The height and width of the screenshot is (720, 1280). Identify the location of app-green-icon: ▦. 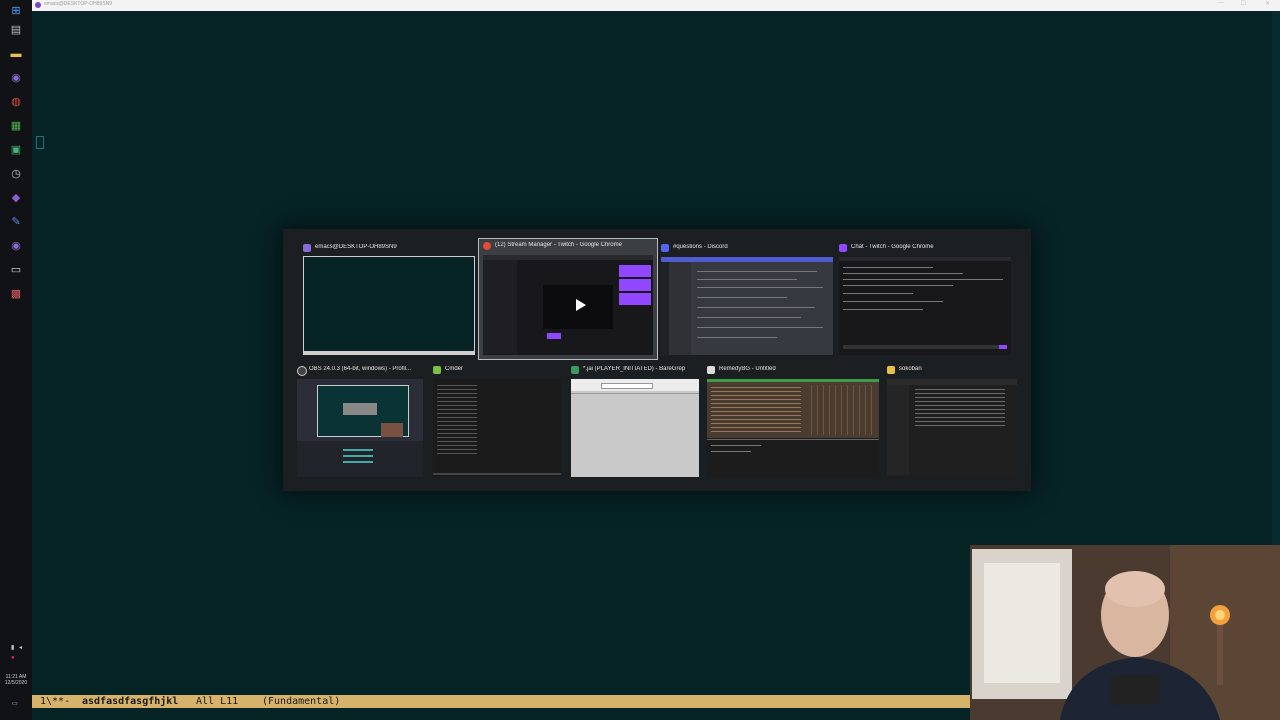
(16, 126).